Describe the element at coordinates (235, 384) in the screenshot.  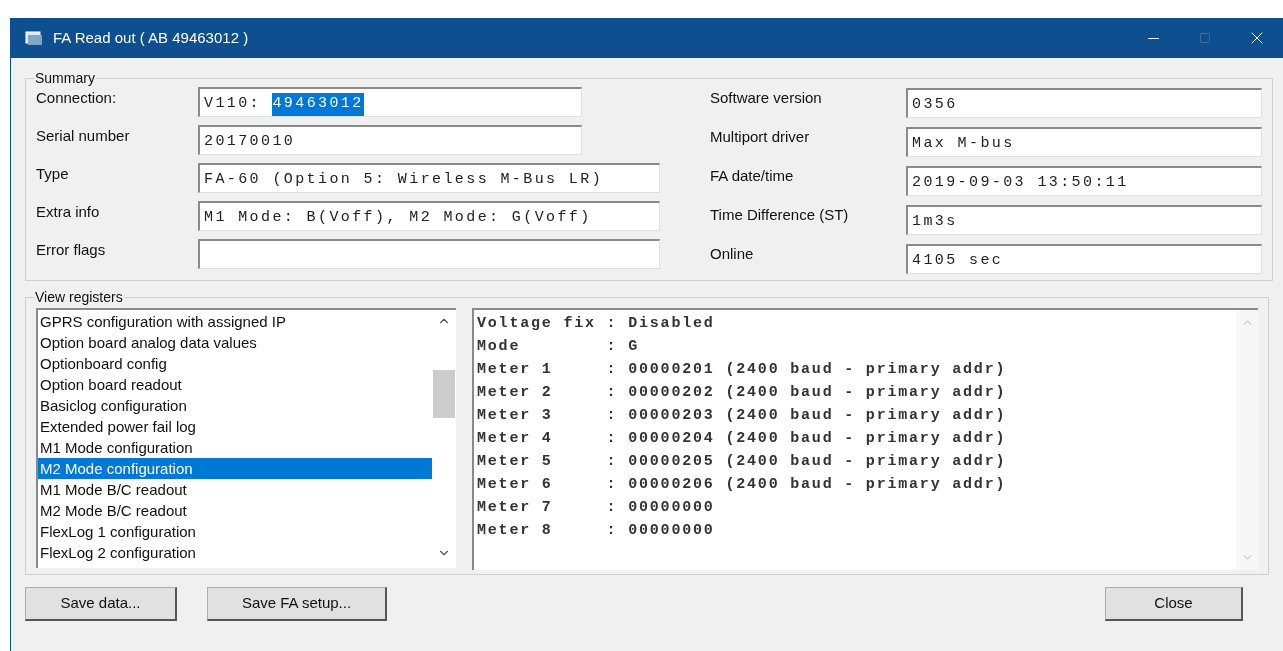
I see `list-item: Option board readout` at that location.